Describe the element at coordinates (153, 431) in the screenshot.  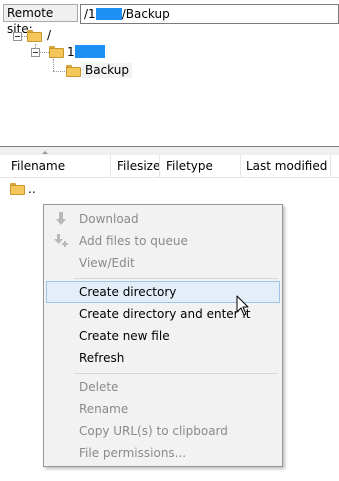
I see `menu-item-label: Copy URL(s) to clipboard` at that location.